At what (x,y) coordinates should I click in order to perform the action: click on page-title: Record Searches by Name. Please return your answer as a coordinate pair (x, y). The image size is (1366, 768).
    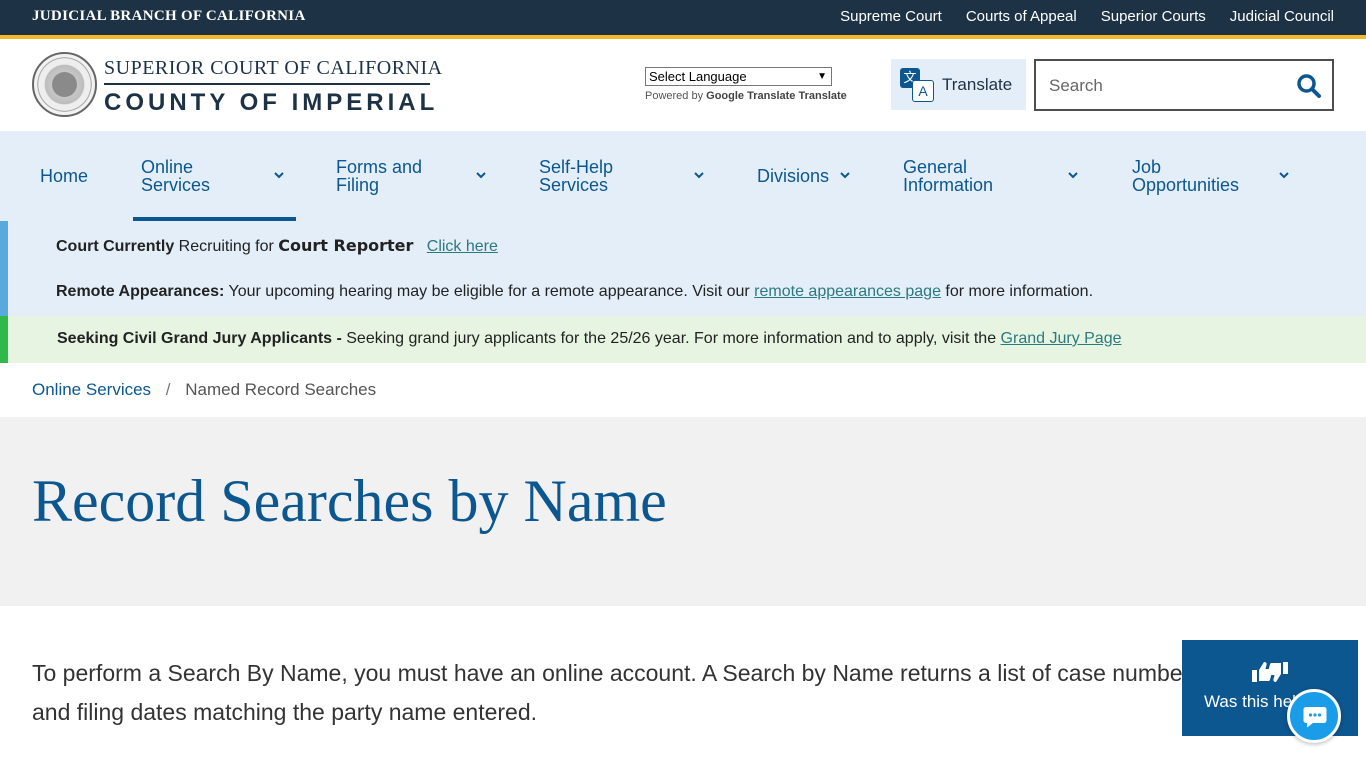
    Looking at the image, I should click on (349, 501).